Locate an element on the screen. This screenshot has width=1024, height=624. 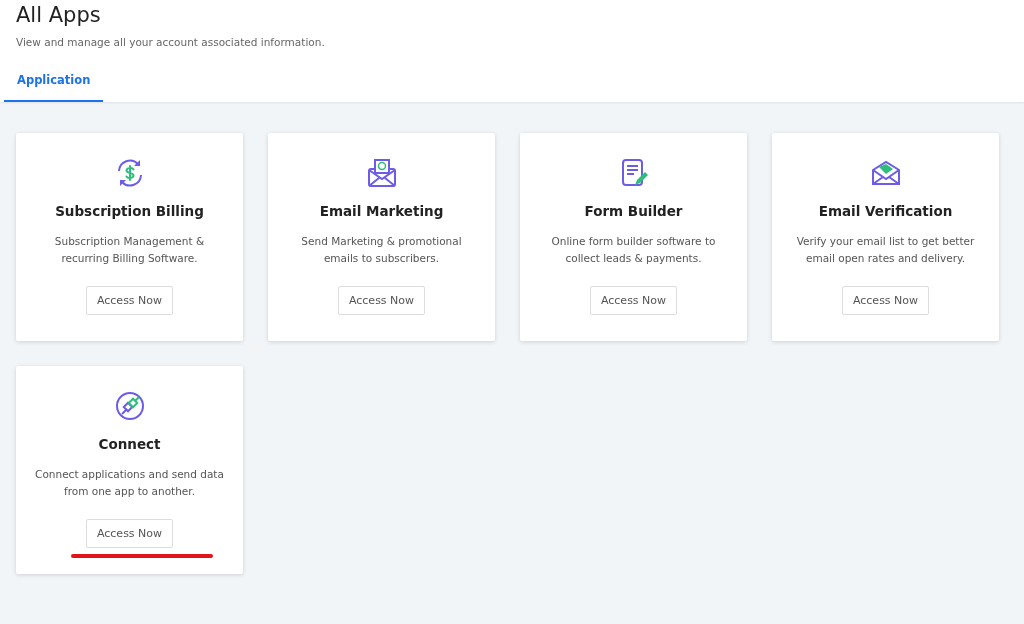
app-name: Email Verification is located at coordinates (885, 211).